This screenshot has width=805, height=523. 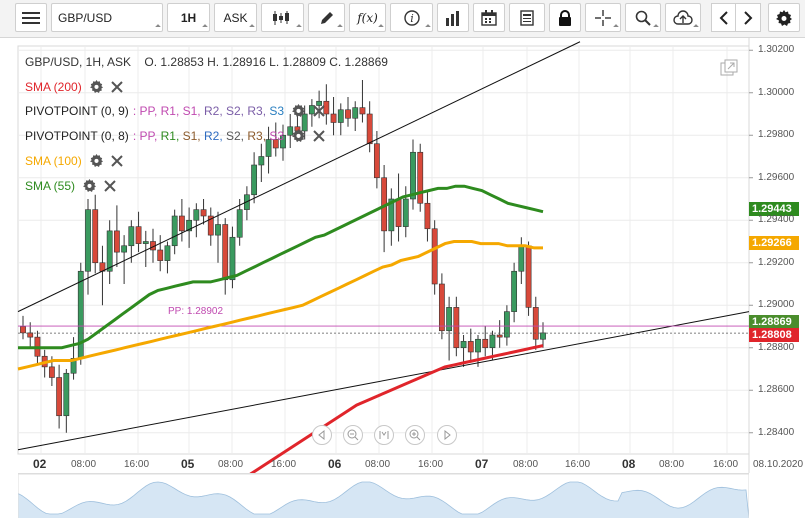 I want to click on indicator-label: SMA (100), so click(x=53, y=161).